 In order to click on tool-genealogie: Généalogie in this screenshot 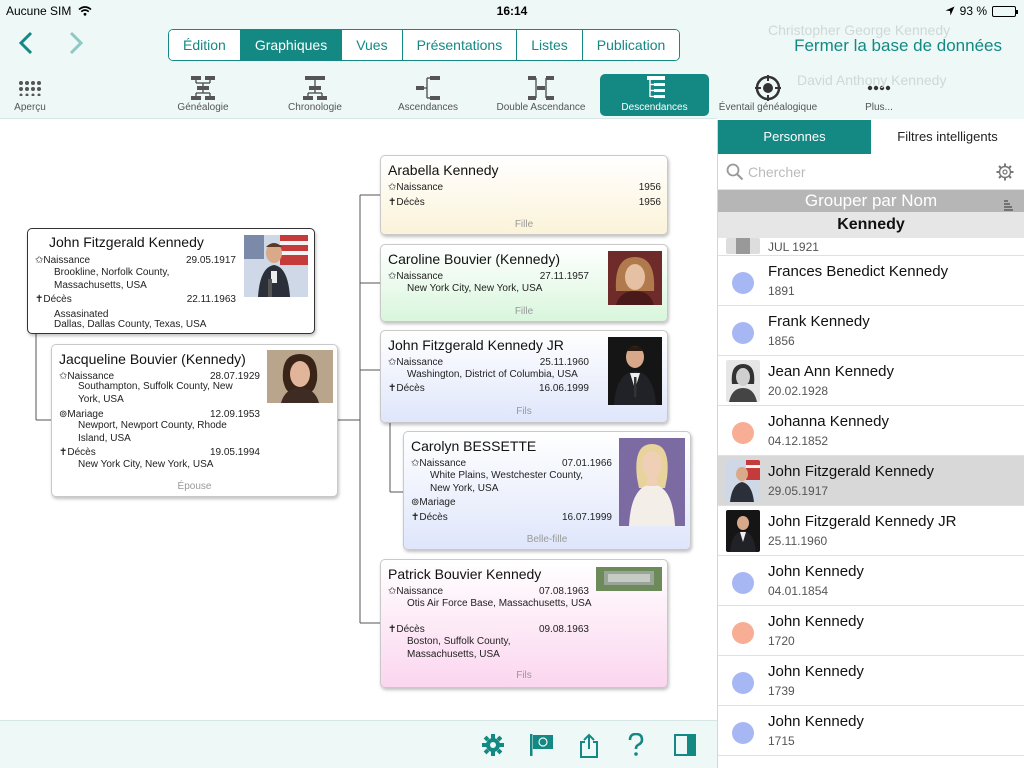, I will do `click(203, 95)`.